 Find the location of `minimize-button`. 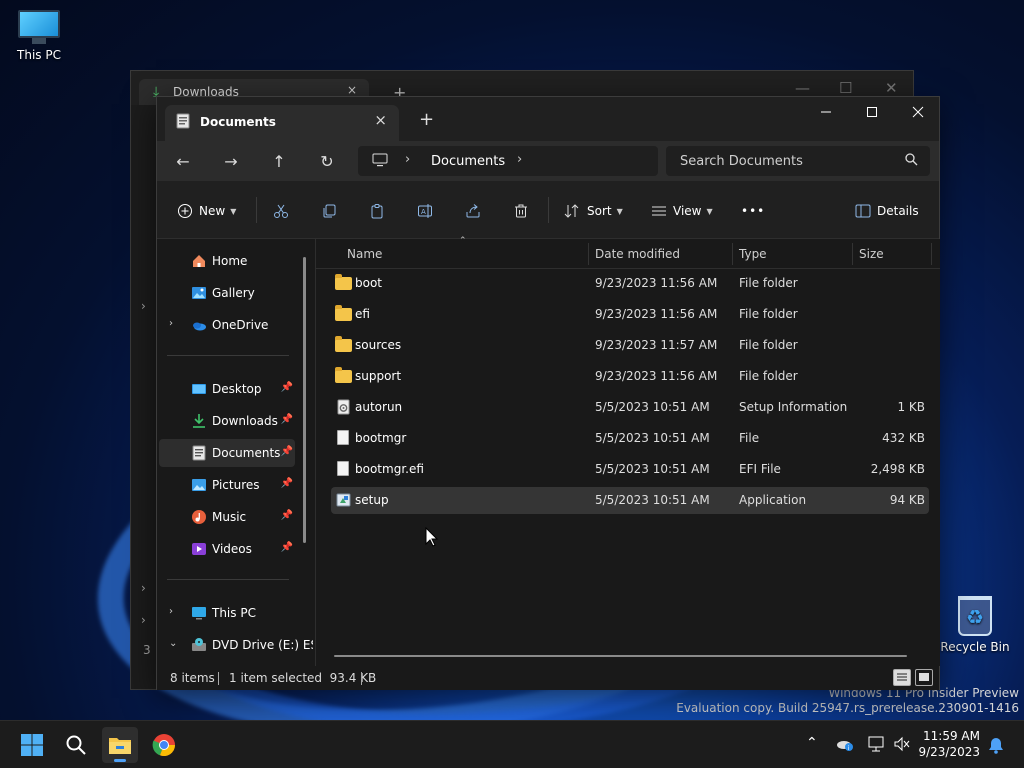

minimize-button is located at coordinates (826, 112).